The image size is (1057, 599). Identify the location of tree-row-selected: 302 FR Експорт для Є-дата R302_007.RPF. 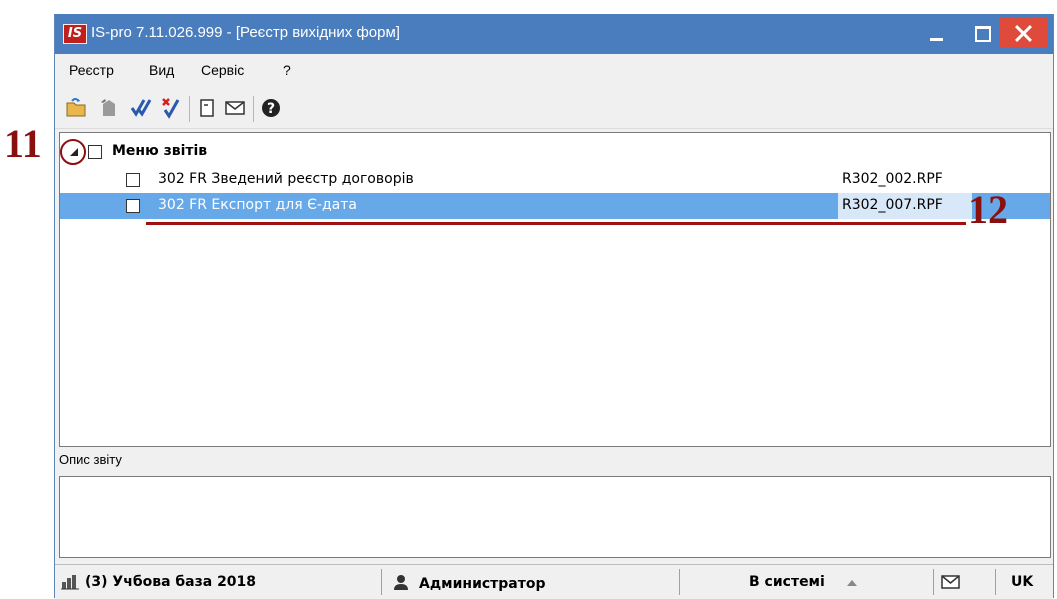
(555, 206).